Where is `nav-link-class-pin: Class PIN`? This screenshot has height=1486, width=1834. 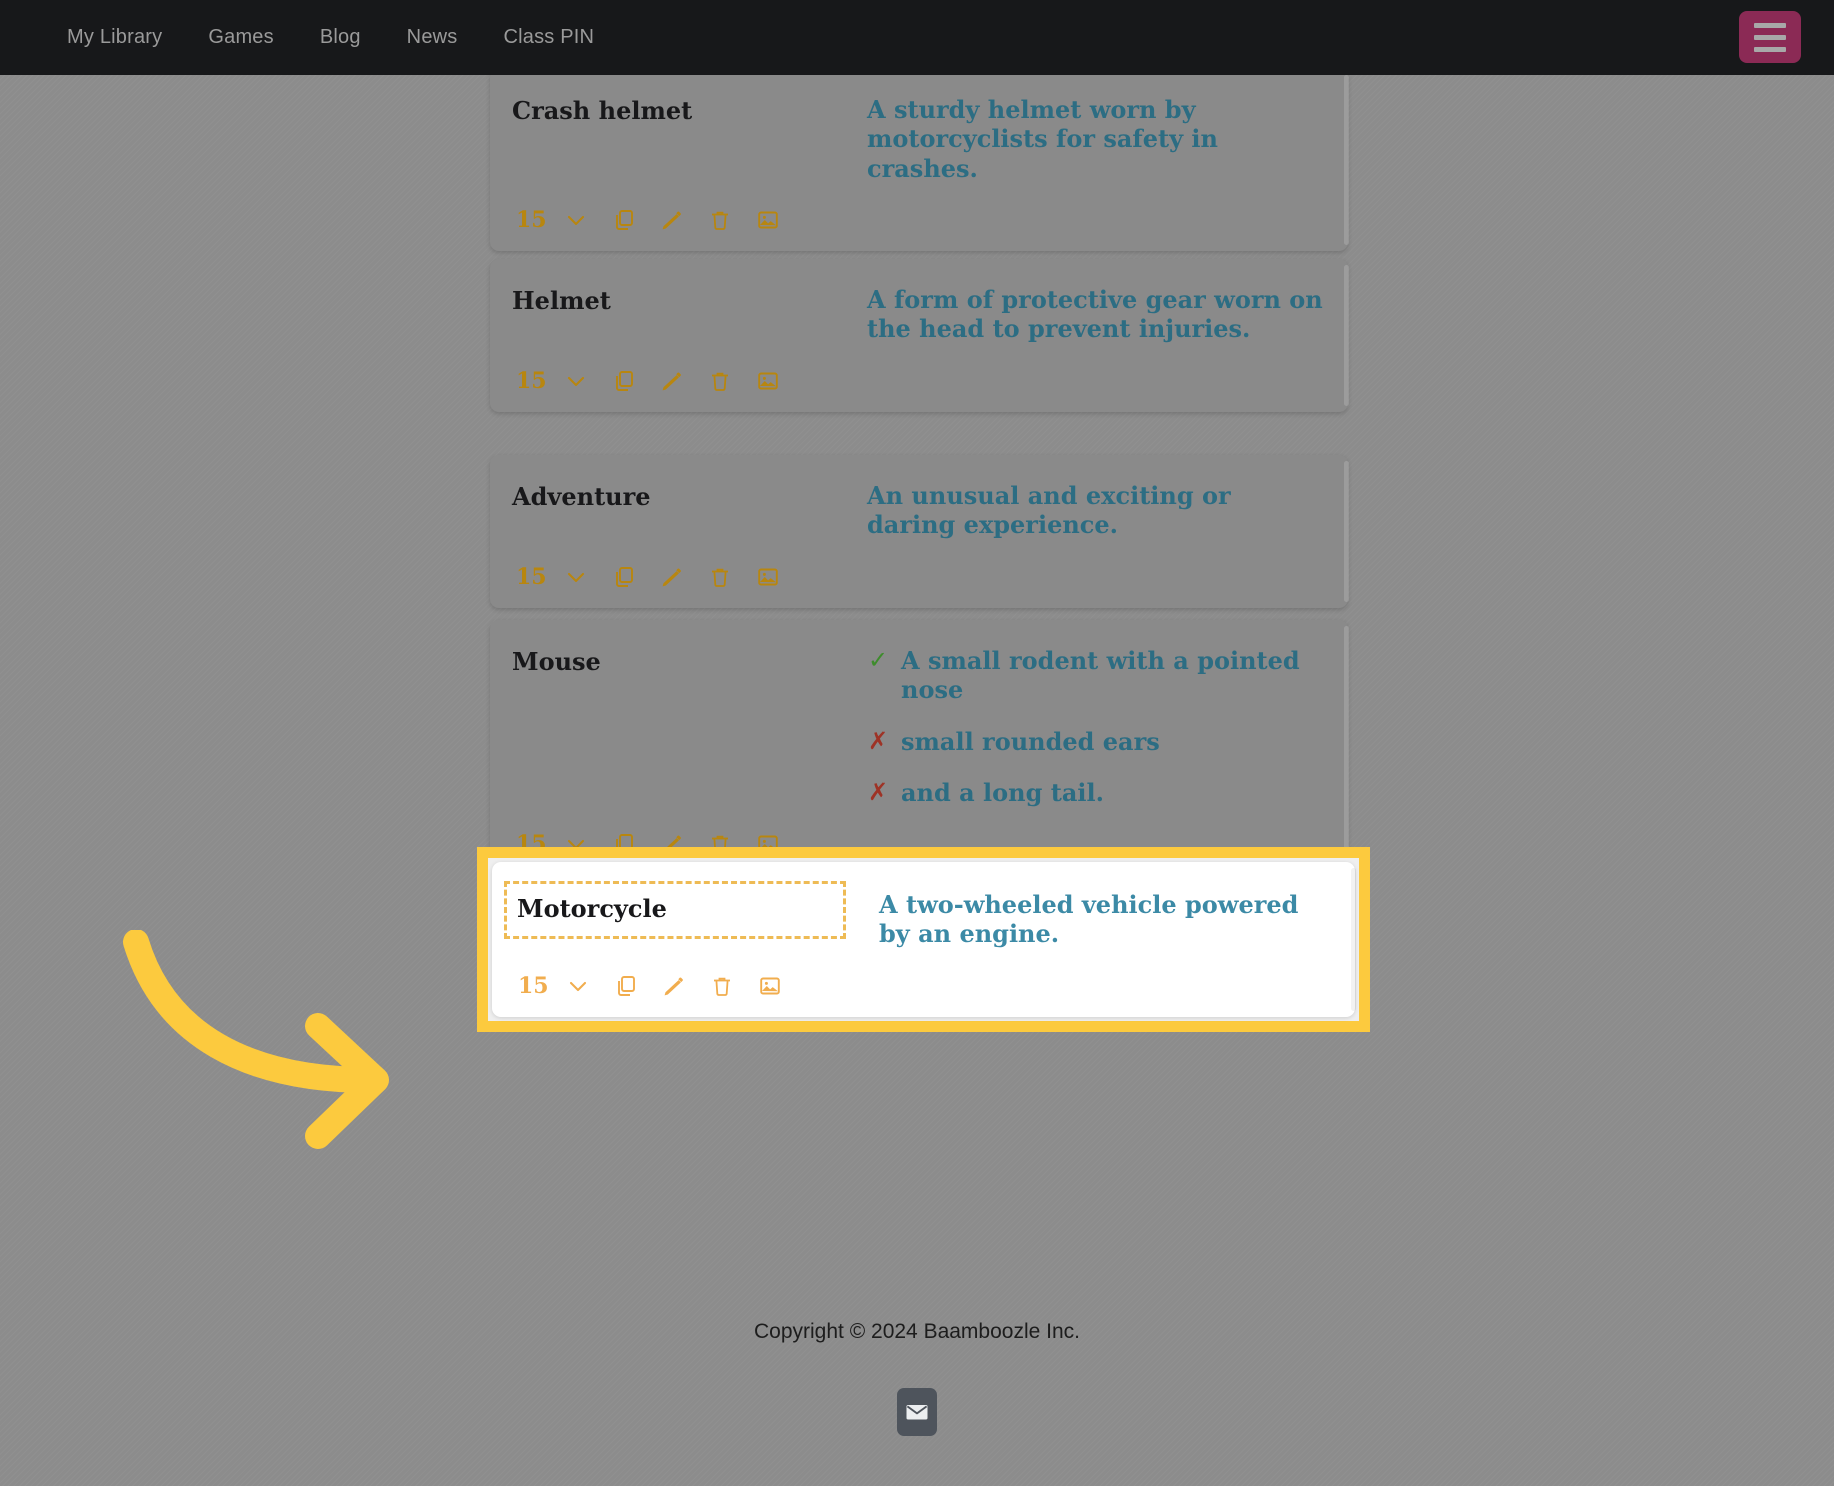
nav-link-class-pin: Class PIN is located at coordinates (548, 37).